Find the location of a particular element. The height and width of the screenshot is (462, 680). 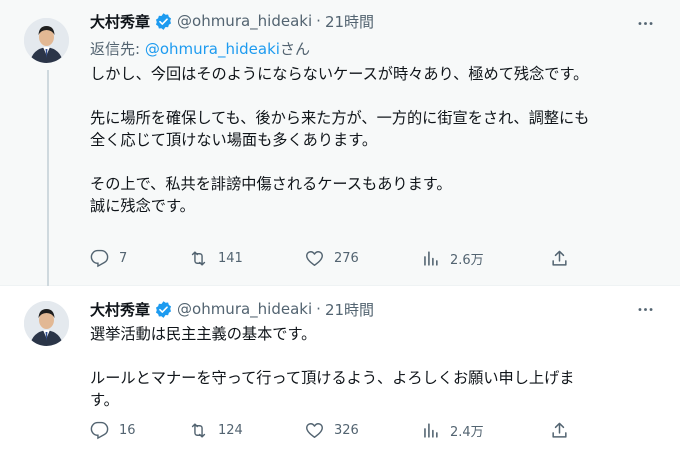

like-button: 276 is located at coordinates (332, 258).